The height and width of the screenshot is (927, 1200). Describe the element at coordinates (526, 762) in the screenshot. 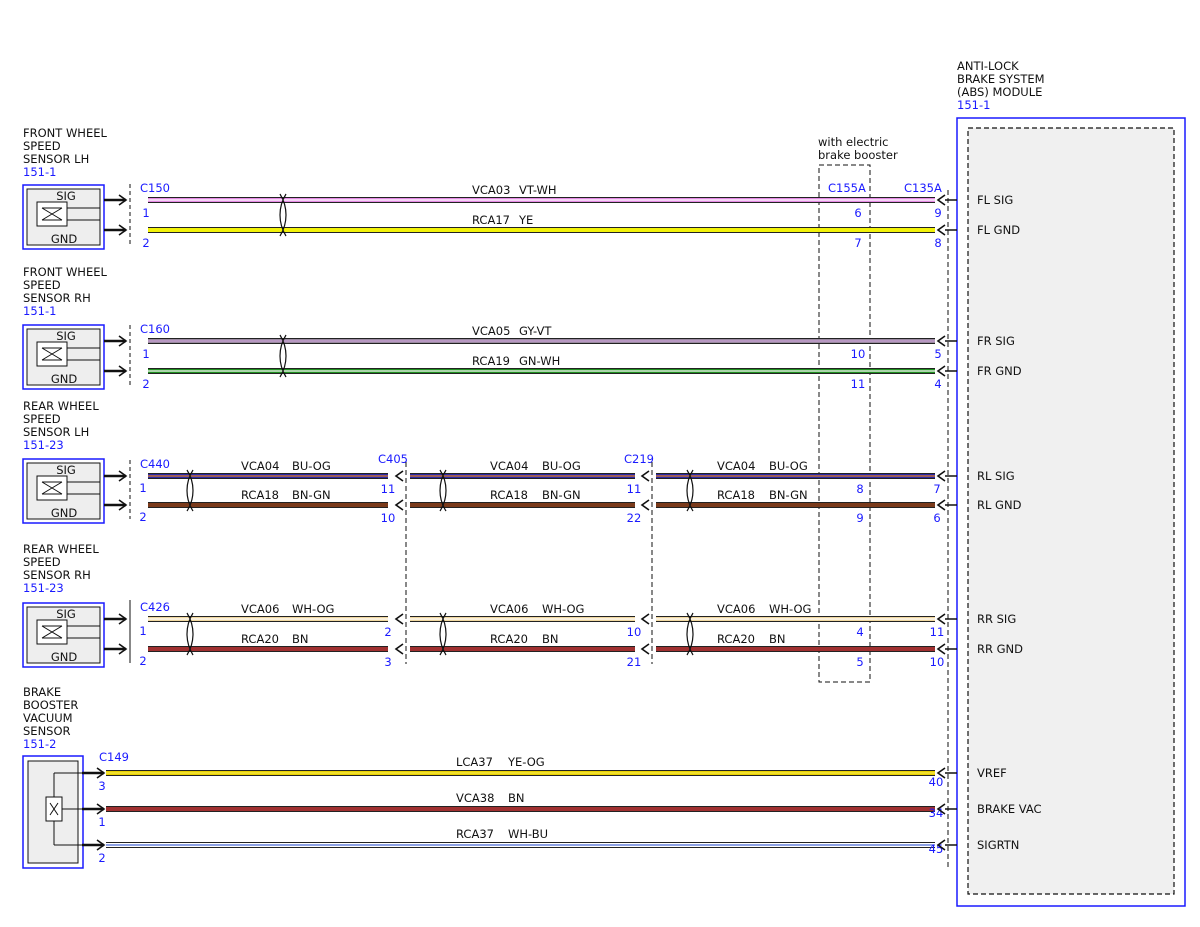

I see `vacuum-wire-lca37-color-code: YE-OG` at that location.